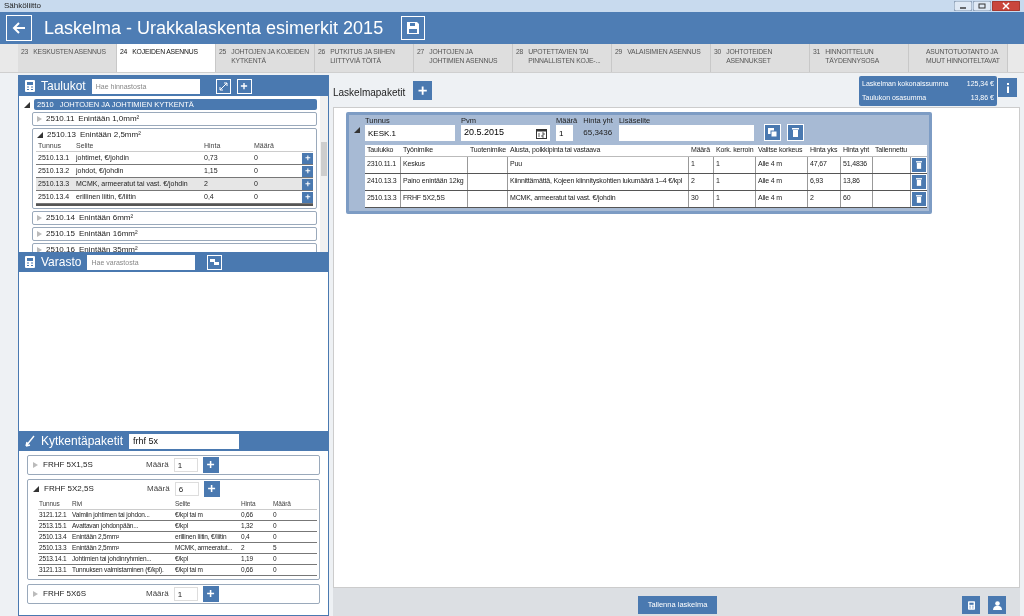 This screenshot has height=616, width=1024. I want to click on save-button, so click(413, 28).